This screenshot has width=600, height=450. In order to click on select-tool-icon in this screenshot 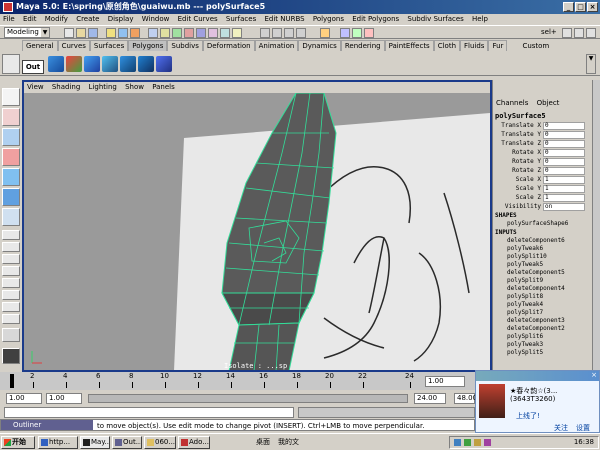, I will do `click(11, 97)`.